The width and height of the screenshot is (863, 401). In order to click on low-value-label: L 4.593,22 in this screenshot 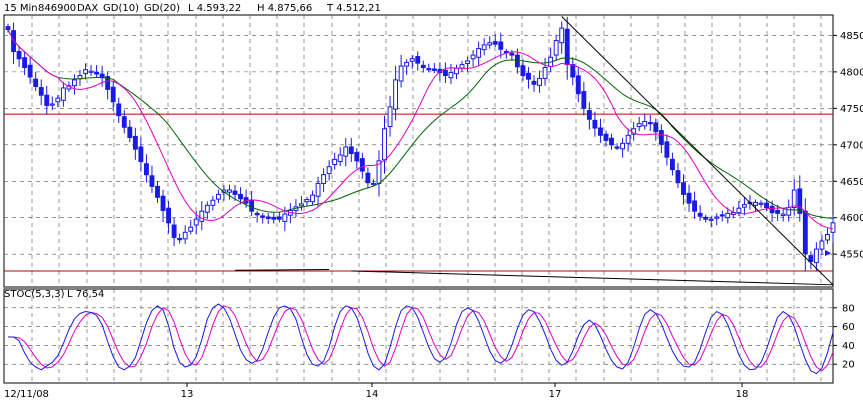, I will do `click(214, 8)`.